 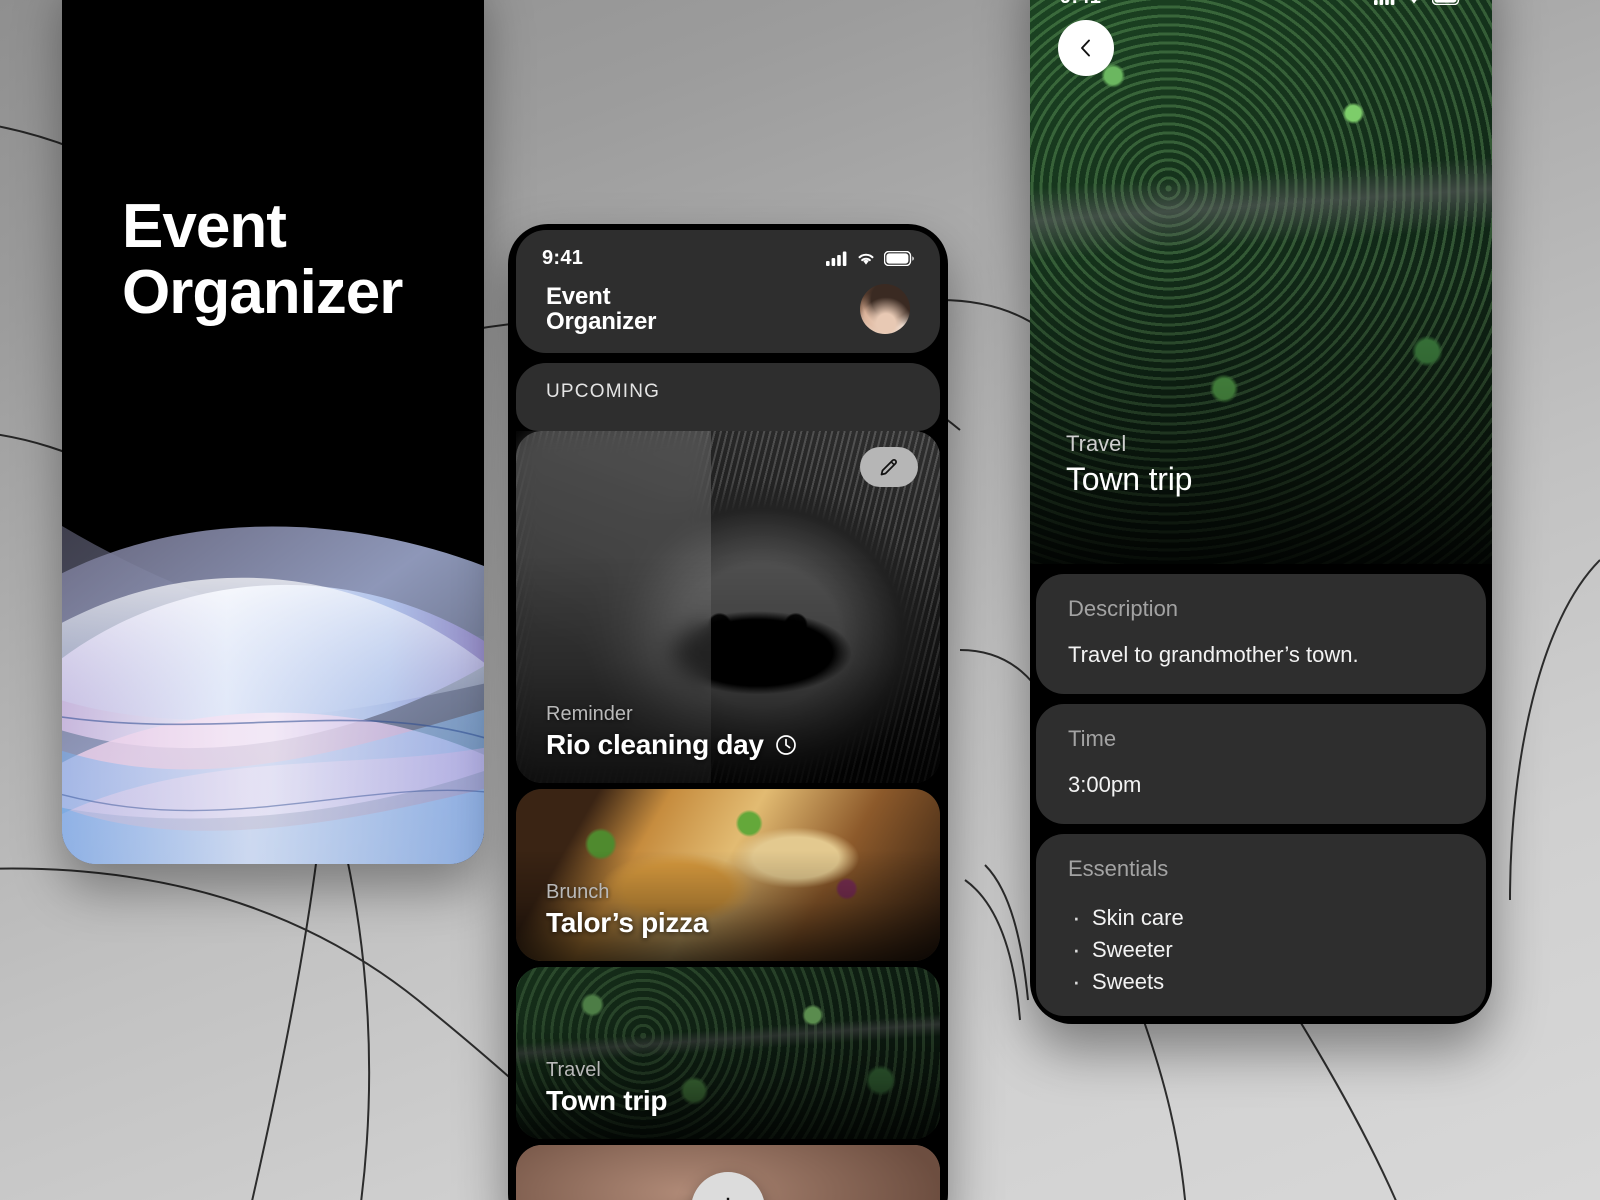 I want to click on app-title: Event Organizer, so click(x=601, y=309).